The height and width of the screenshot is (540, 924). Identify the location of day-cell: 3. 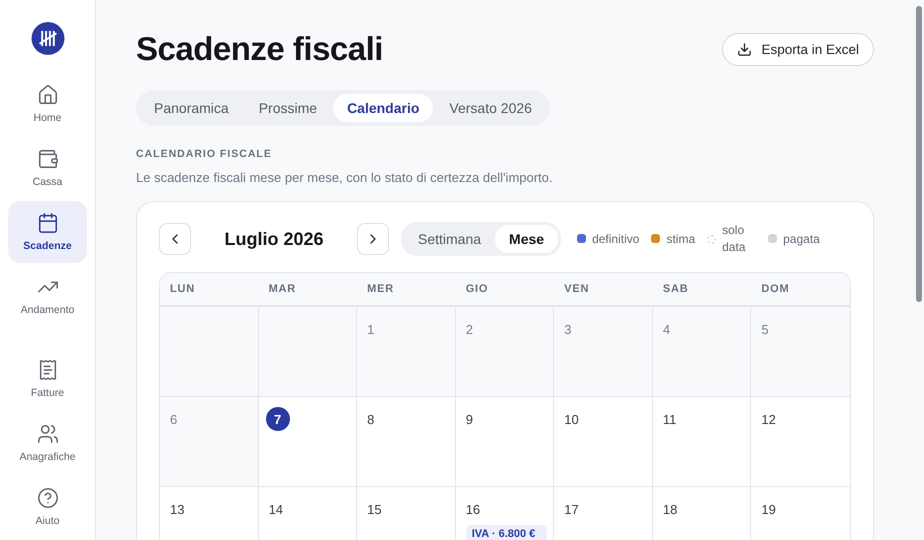
(603, 352).